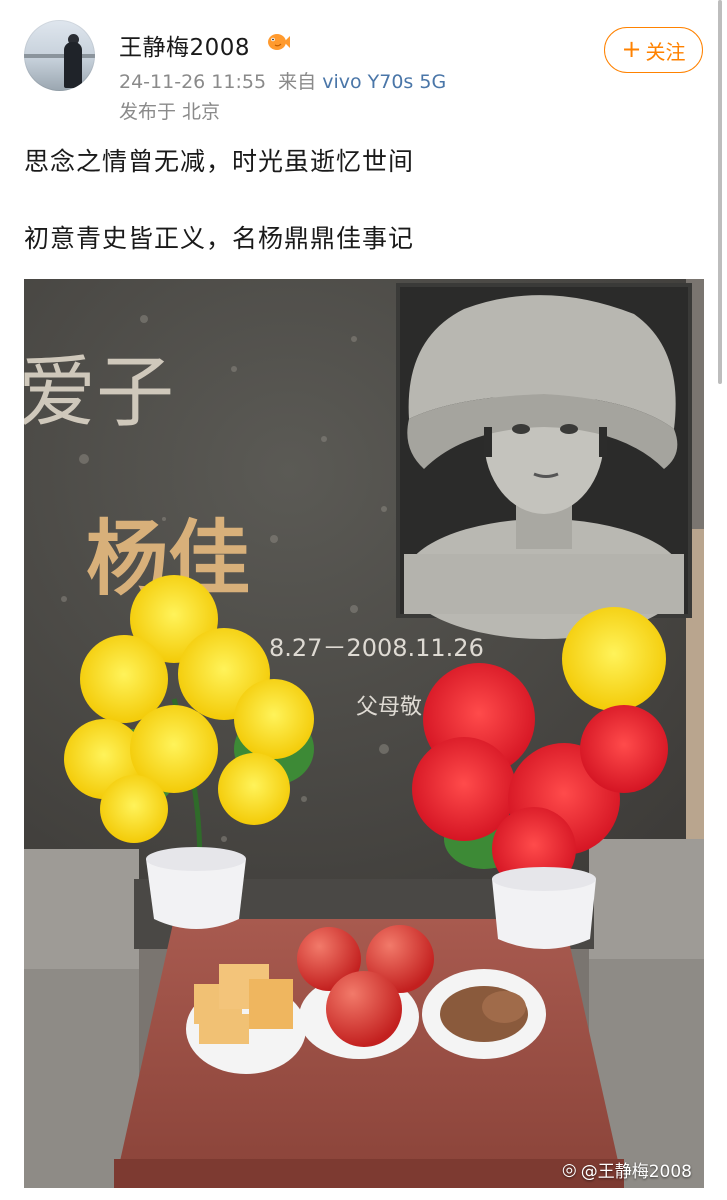  What do you see at coordinates (219, 238) in the screenshot?
I see `post-text-line-2: 初意青史皆正义，名杨鼎鼎佳事记` at bounding box center [219, 238].